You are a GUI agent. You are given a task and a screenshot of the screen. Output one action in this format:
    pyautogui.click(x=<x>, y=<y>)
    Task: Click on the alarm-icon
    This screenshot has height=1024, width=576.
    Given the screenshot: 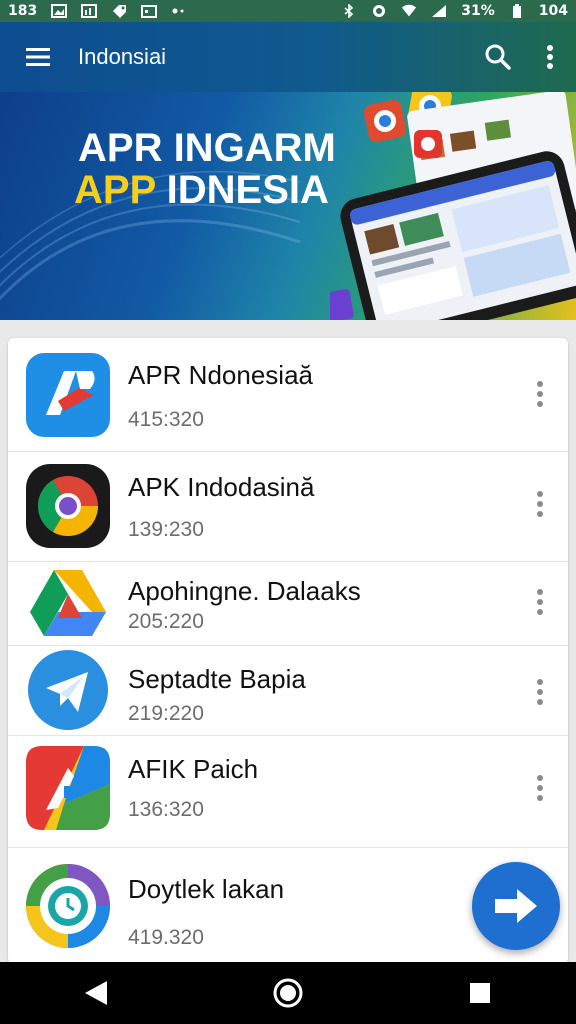 What is the action you would take?
    pyautogui.click(x=379, y=11)
    